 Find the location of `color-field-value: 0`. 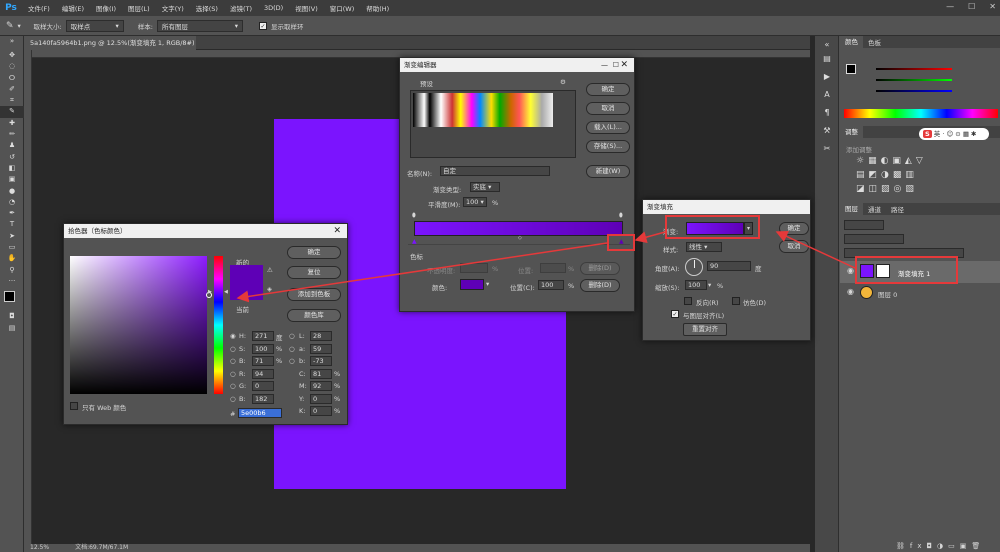

color-field-value: 0 is located at coordinates (263, 386).